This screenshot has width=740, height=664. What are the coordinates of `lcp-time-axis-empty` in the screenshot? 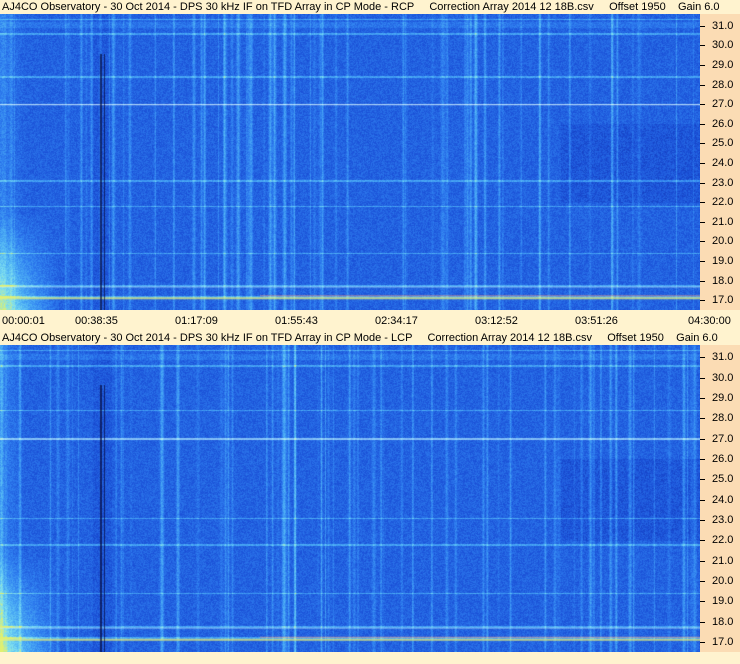 It's located at (370, 658).